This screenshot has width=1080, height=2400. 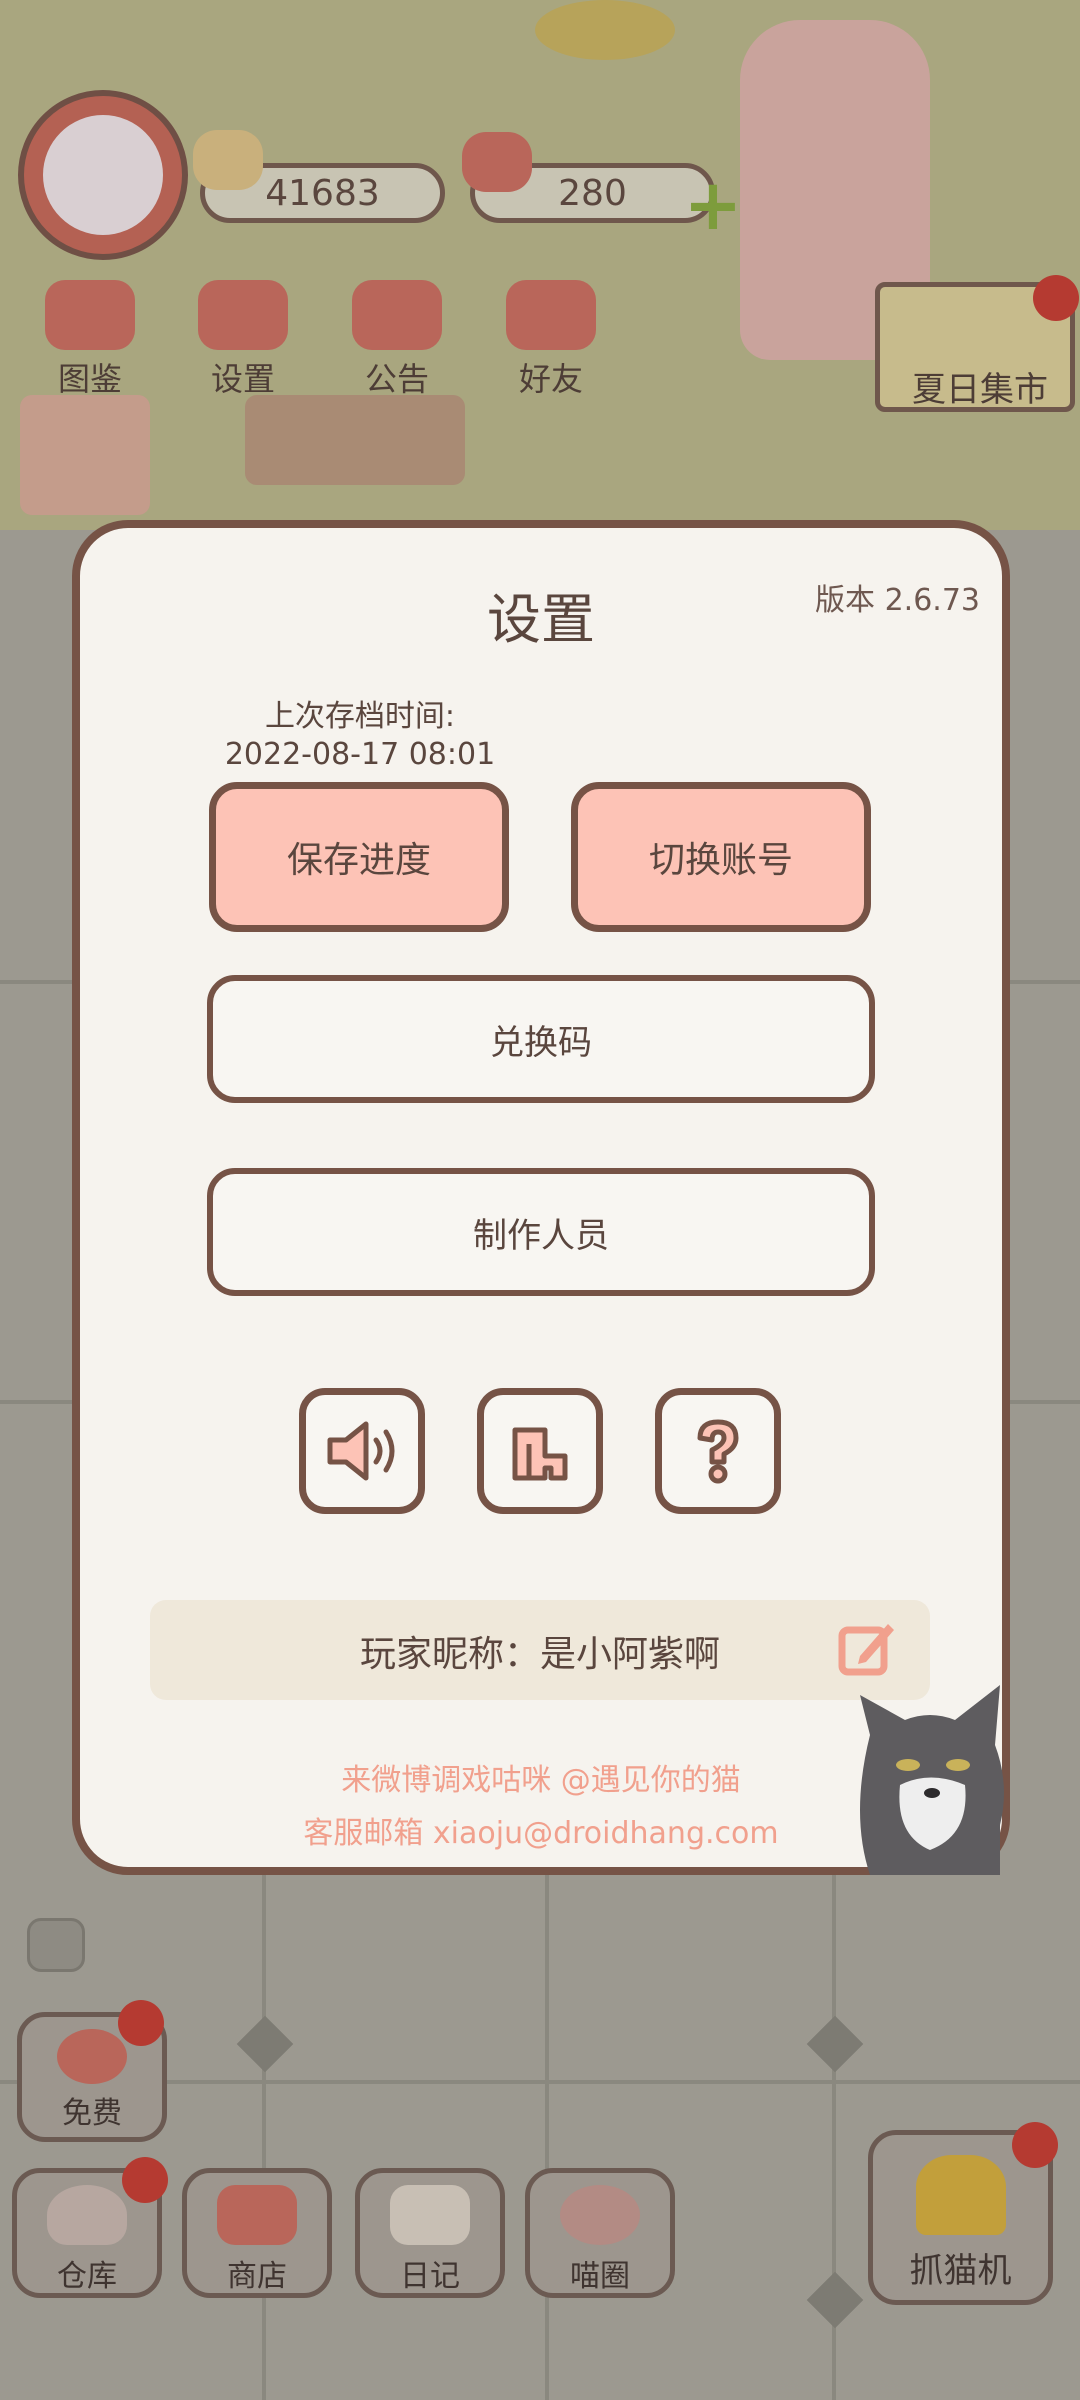 What do you see at coordinates (713, 205) in the screenshot?
I see `add-hearts-button: +` at bounding box center [713, 205].